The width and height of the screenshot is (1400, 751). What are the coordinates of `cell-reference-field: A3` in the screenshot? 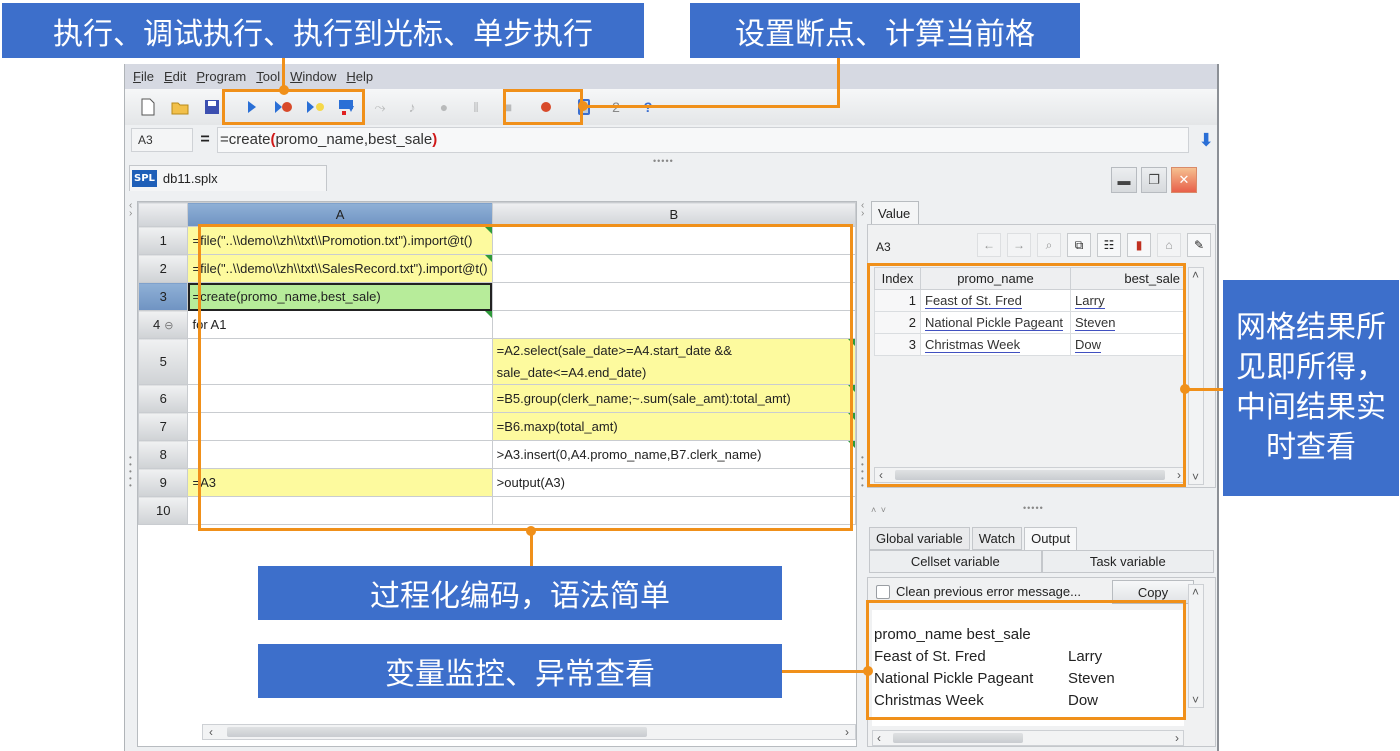 It's located at (162, 140).